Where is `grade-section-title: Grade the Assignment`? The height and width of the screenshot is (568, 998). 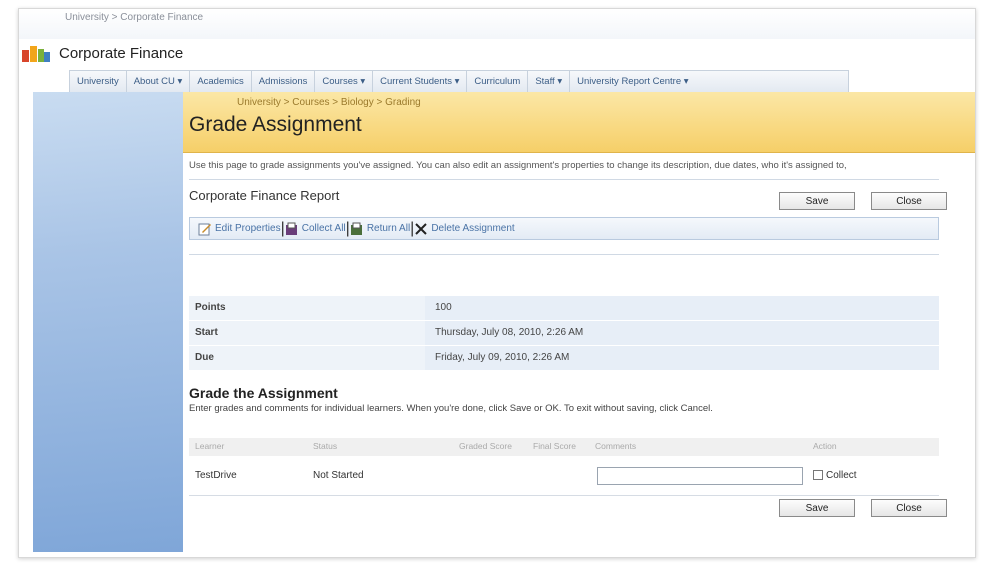 grade-section-title: Grade the Assignment is located at coordinates (263, 393).